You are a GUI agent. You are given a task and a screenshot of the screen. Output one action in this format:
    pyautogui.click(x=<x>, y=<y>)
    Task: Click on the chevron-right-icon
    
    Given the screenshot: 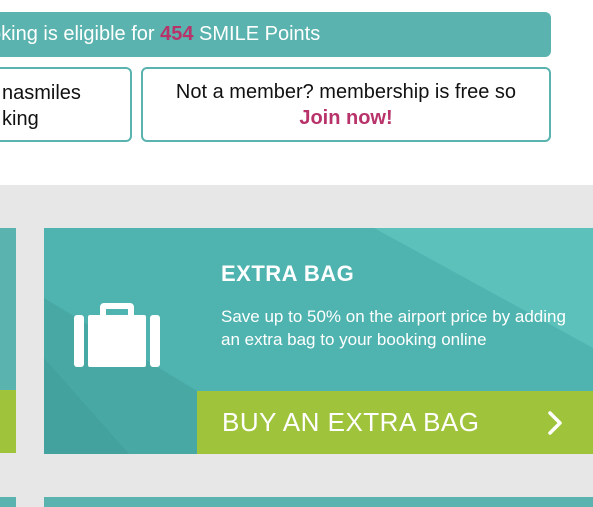 What is the action you would take?
    pyautogui.click(x=555, y=423)
    